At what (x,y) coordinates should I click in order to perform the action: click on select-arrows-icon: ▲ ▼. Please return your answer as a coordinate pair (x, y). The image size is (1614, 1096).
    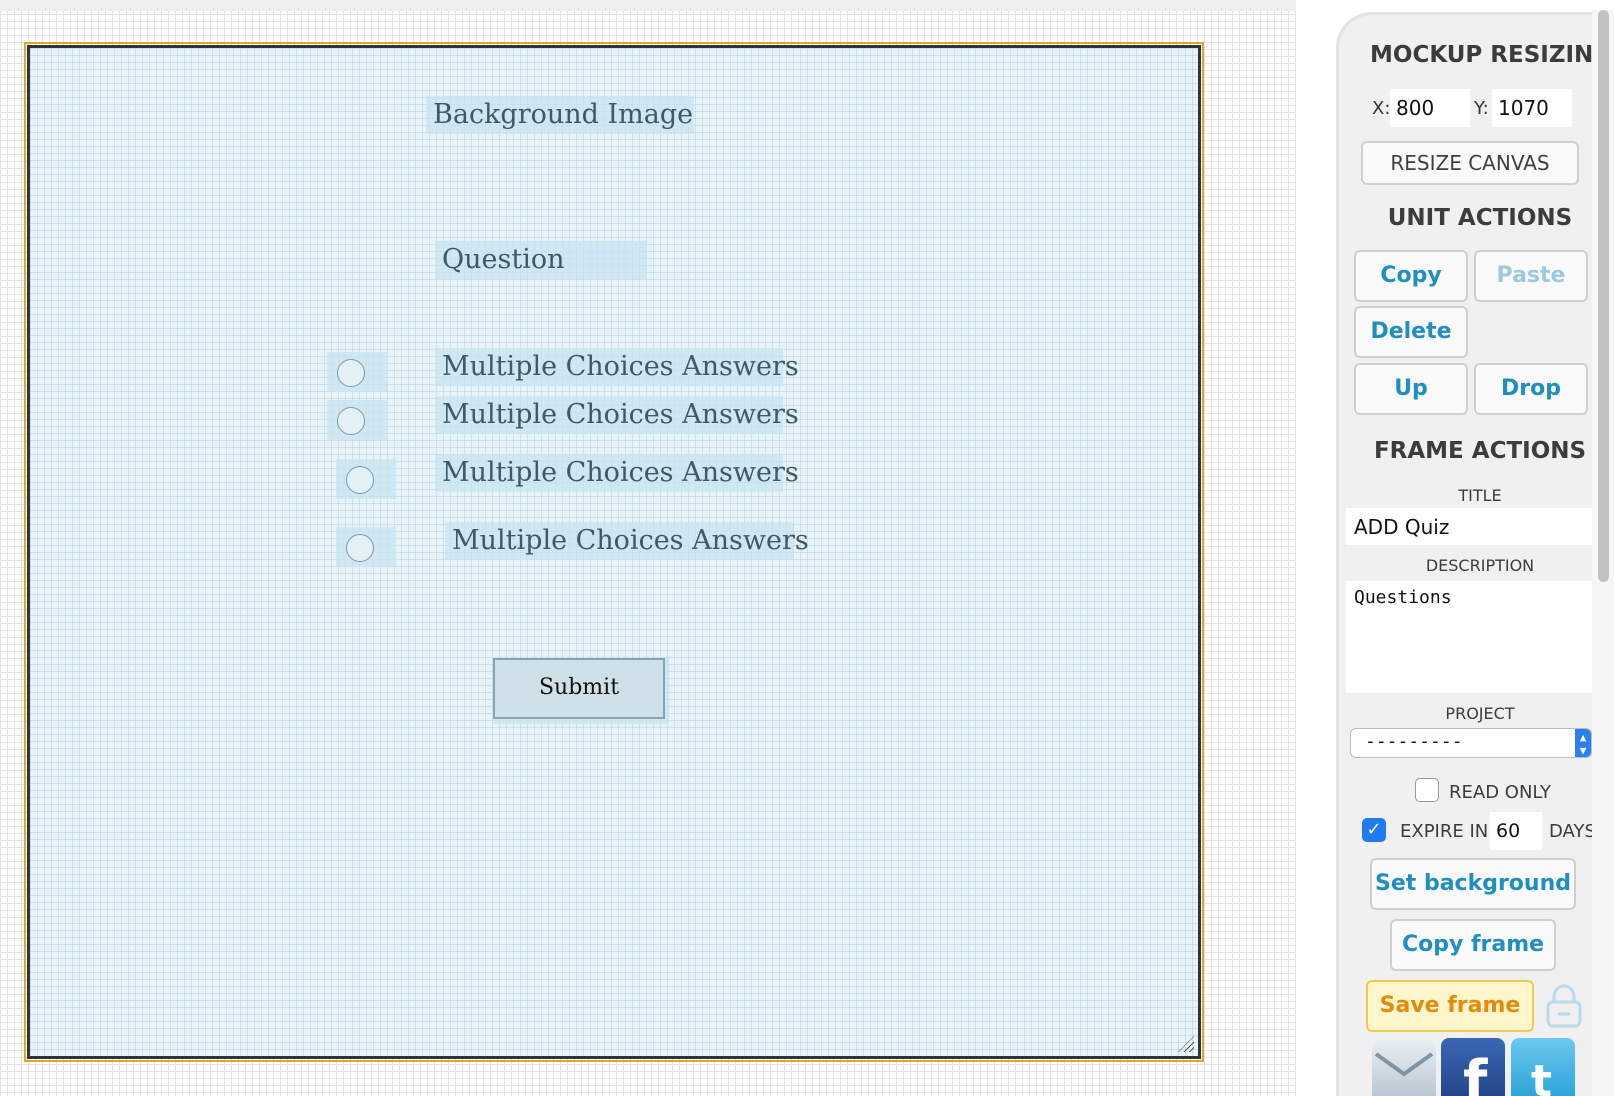
    Looking at the image, I should click on (1583, 743).